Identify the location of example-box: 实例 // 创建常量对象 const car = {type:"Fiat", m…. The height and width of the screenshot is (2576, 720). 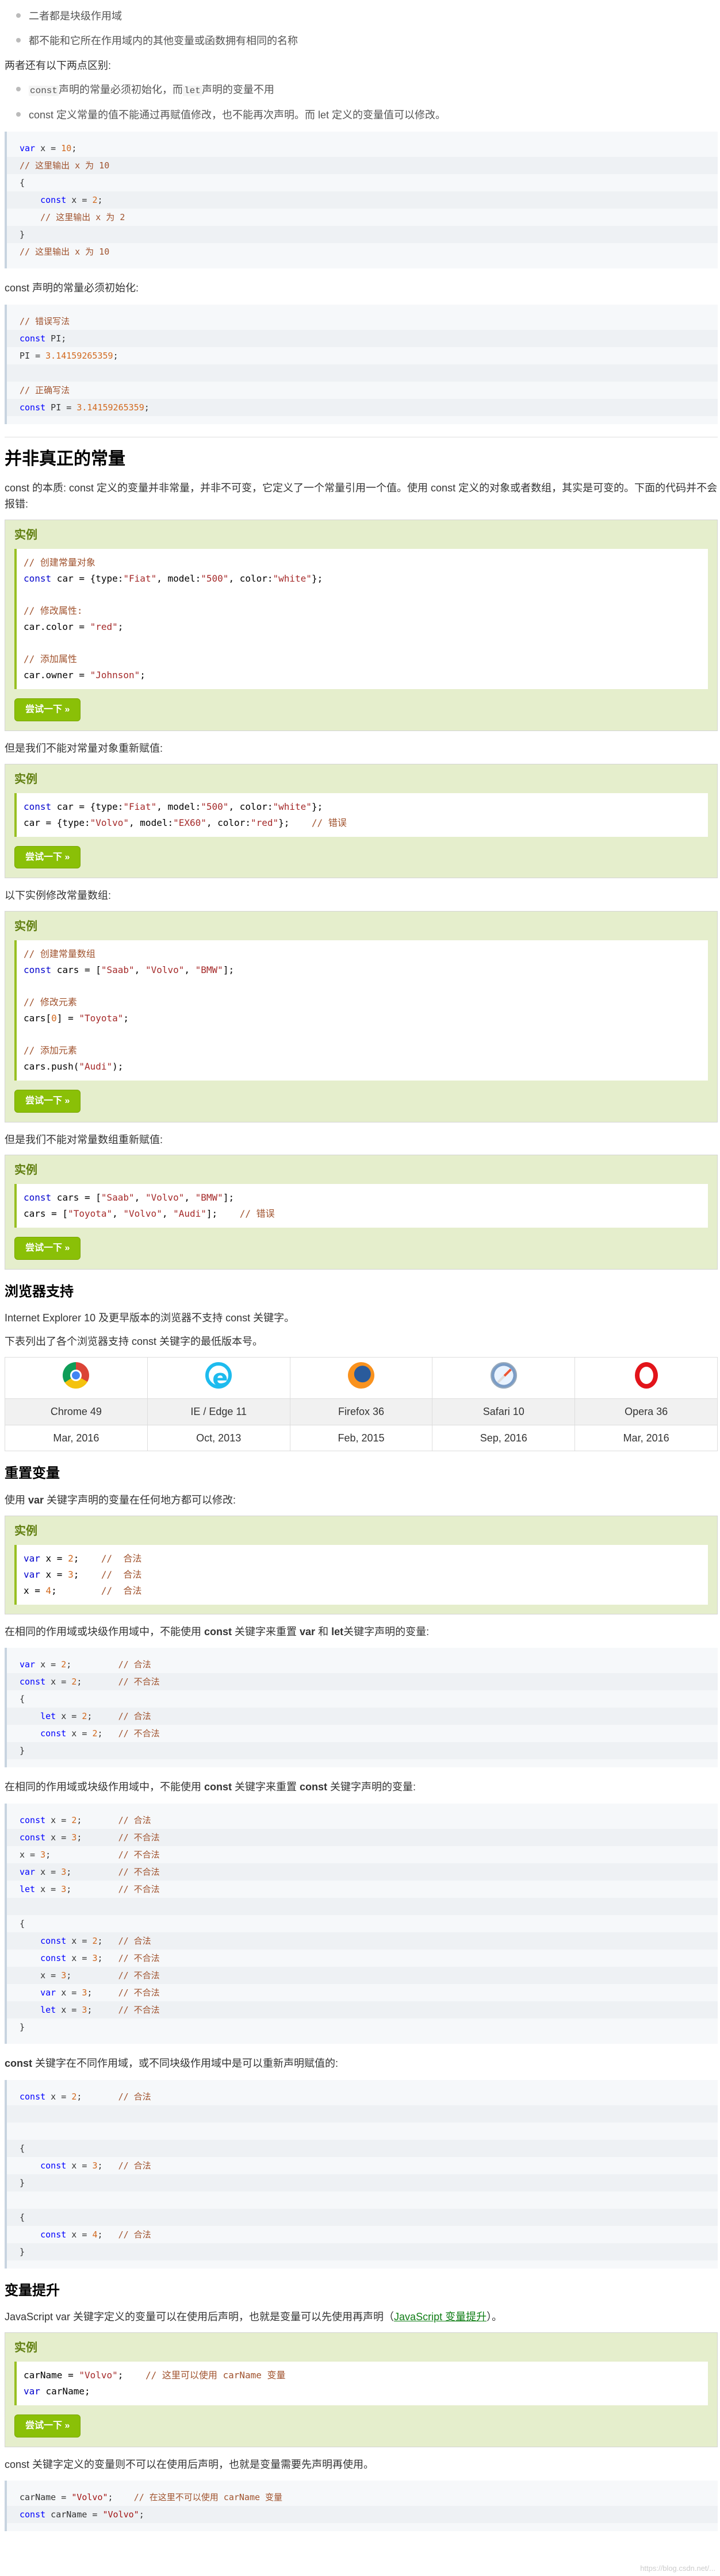
(362, 625).